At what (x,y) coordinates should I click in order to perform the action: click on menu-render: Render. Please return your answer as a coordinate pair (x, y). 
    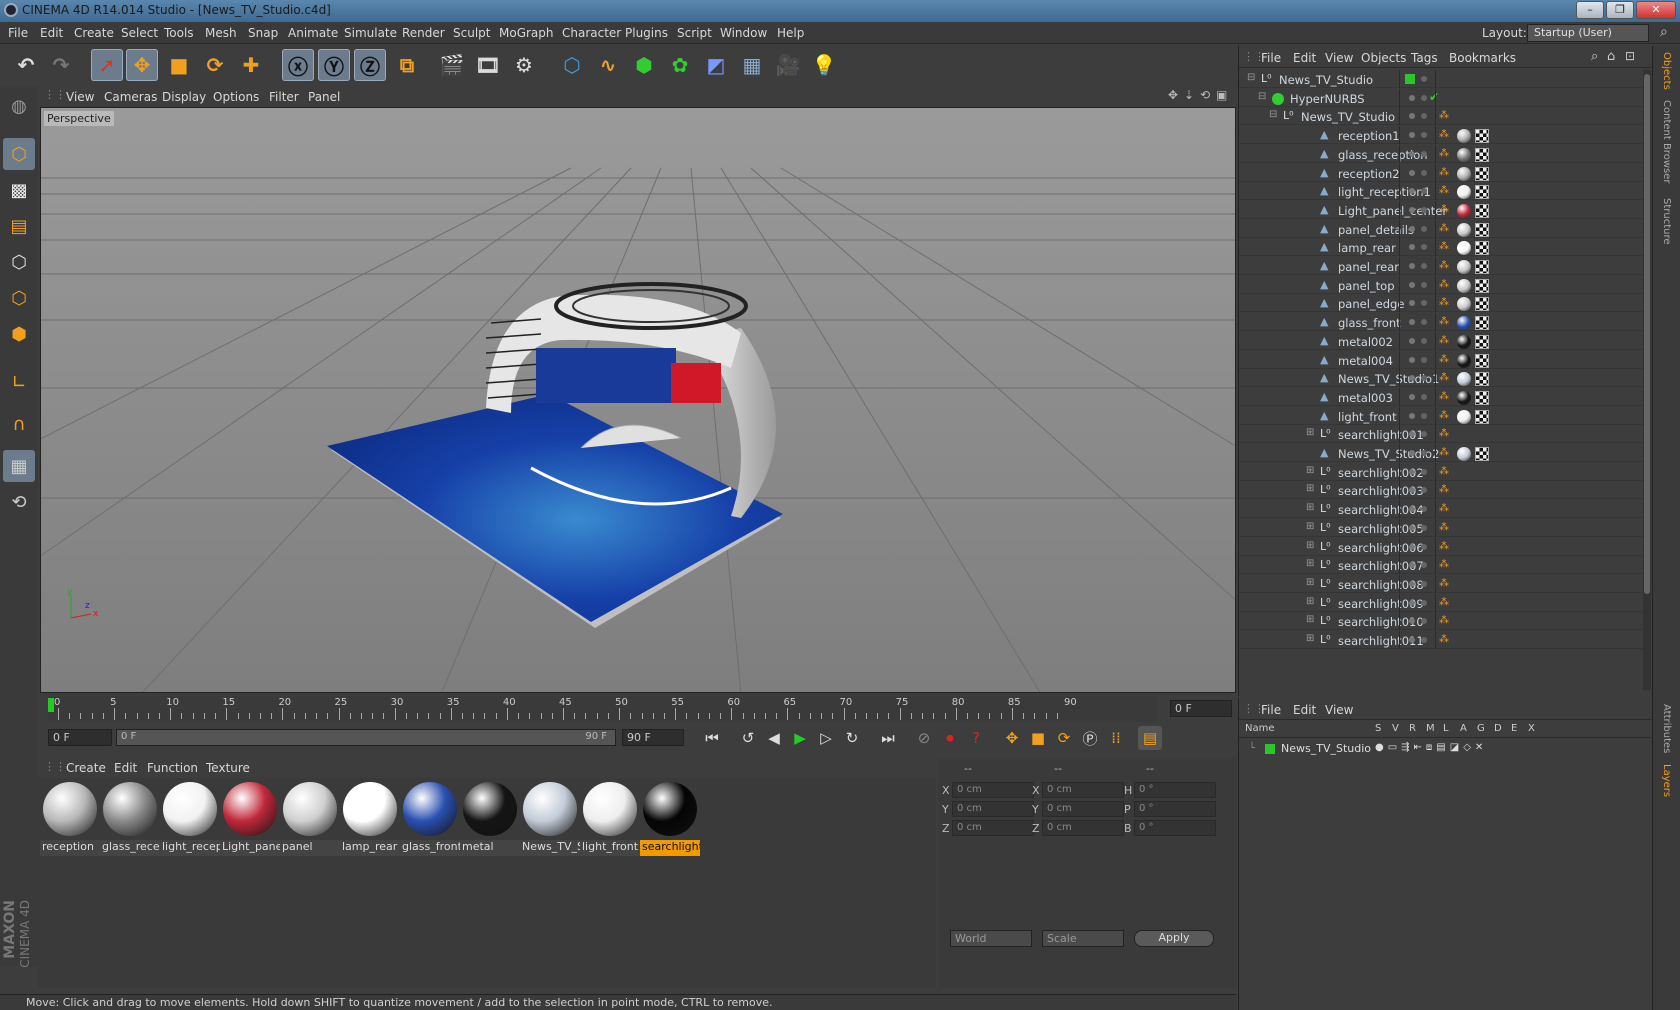
    Looking at the image, I should click on (423, 33).